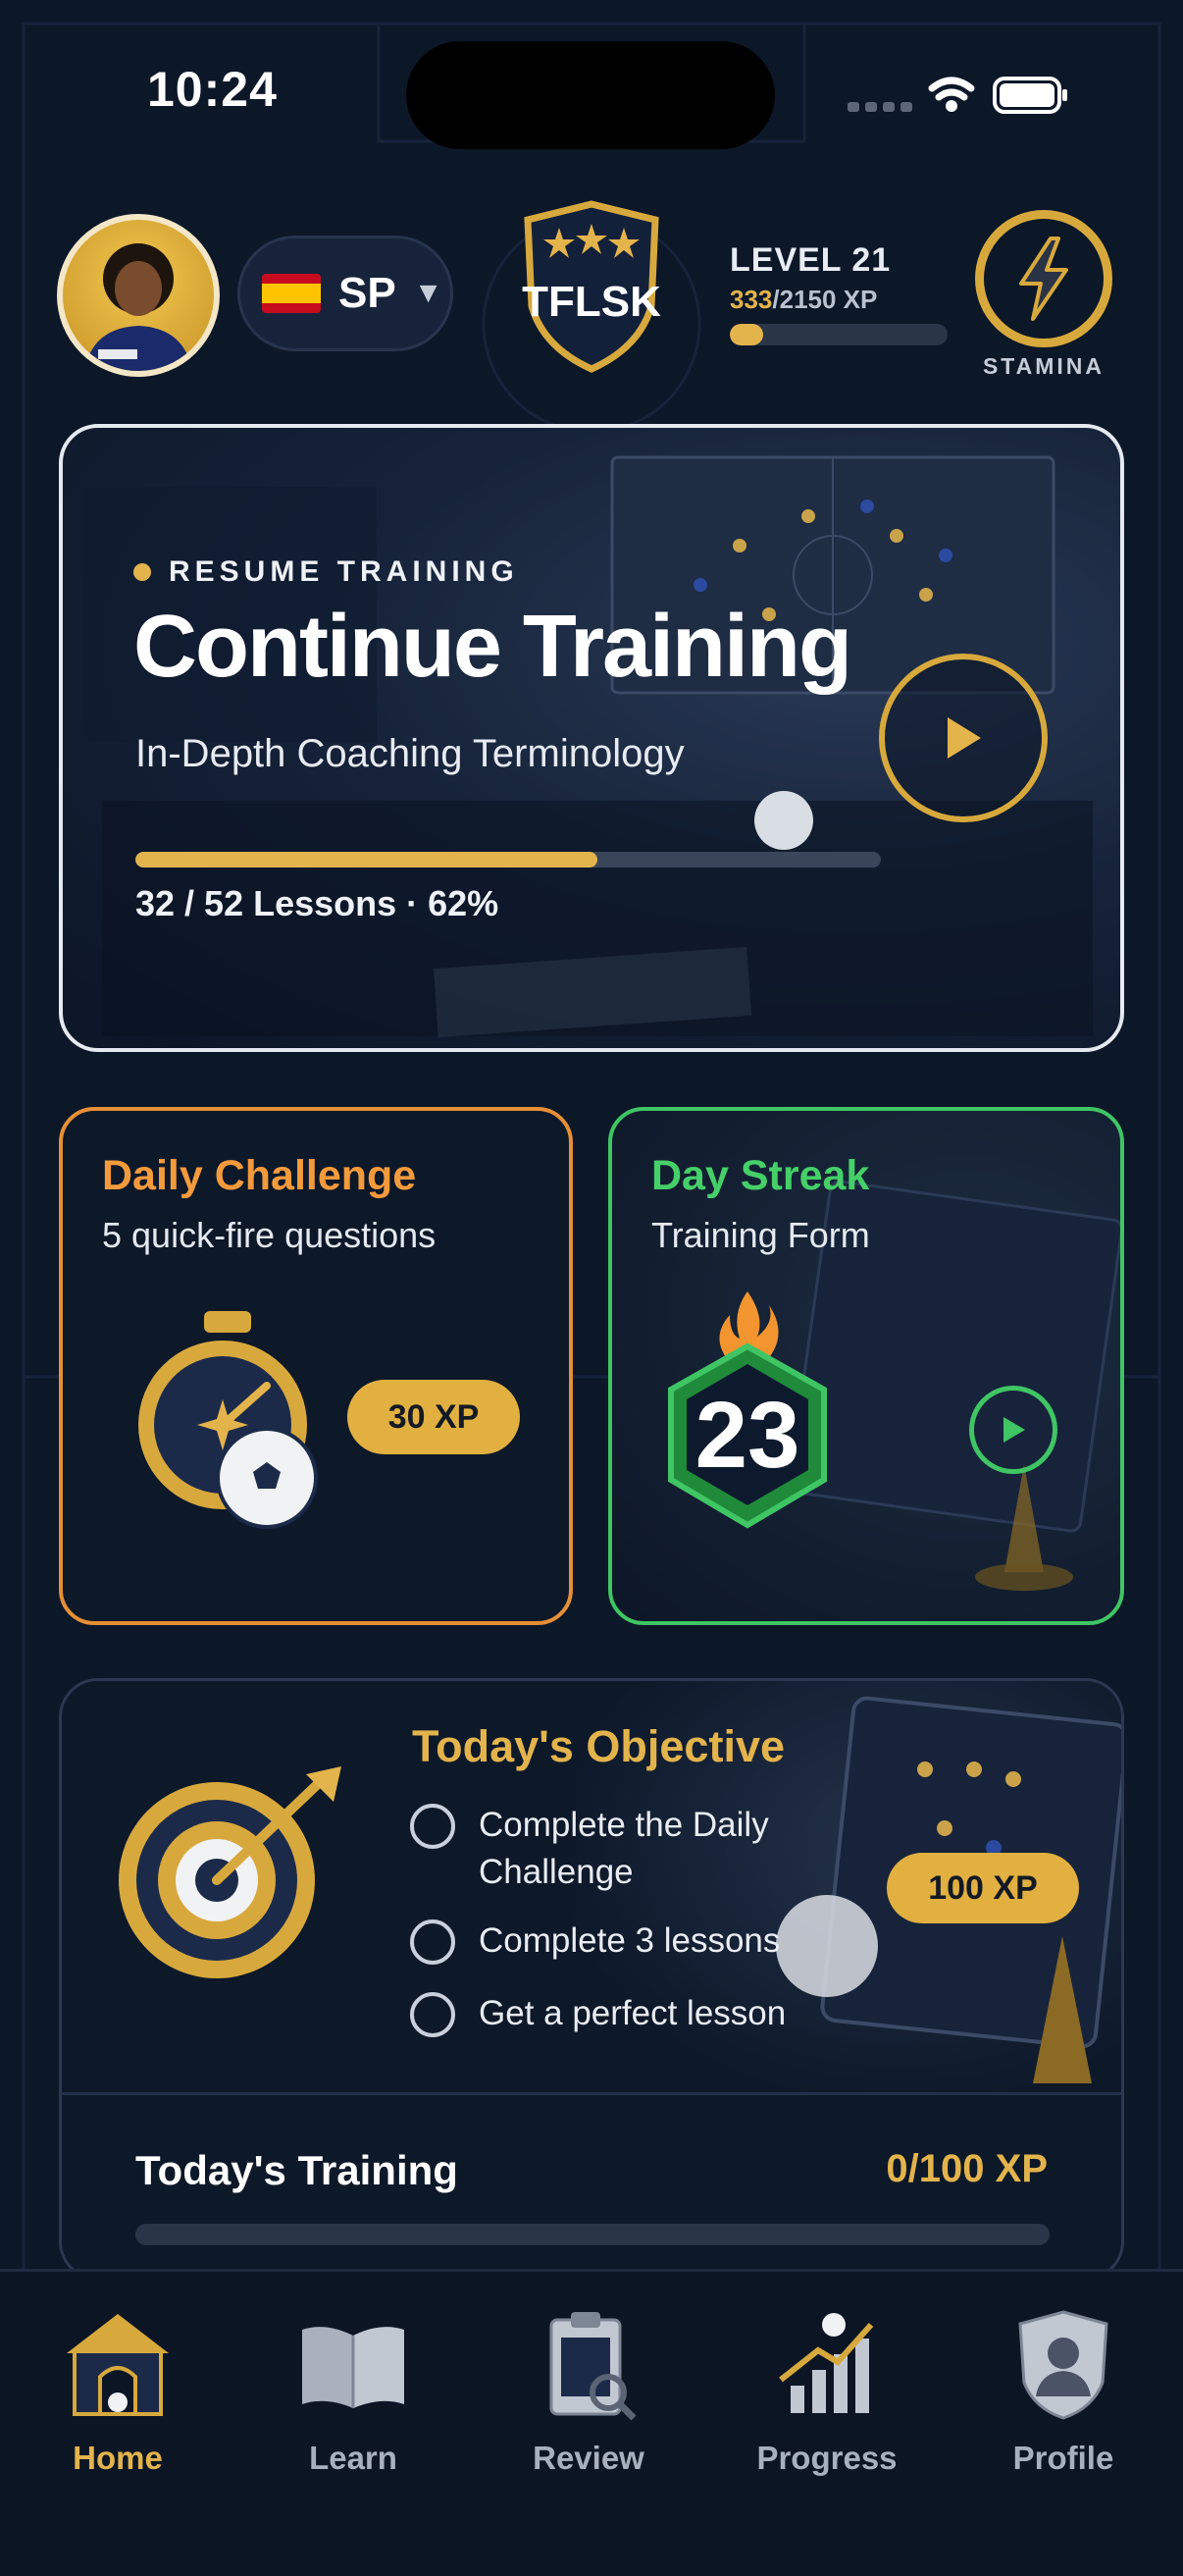 The height and width of the screenshot is (2576, 1183). I want to click on nav-item-learn: Learn, so click(353, 2390).